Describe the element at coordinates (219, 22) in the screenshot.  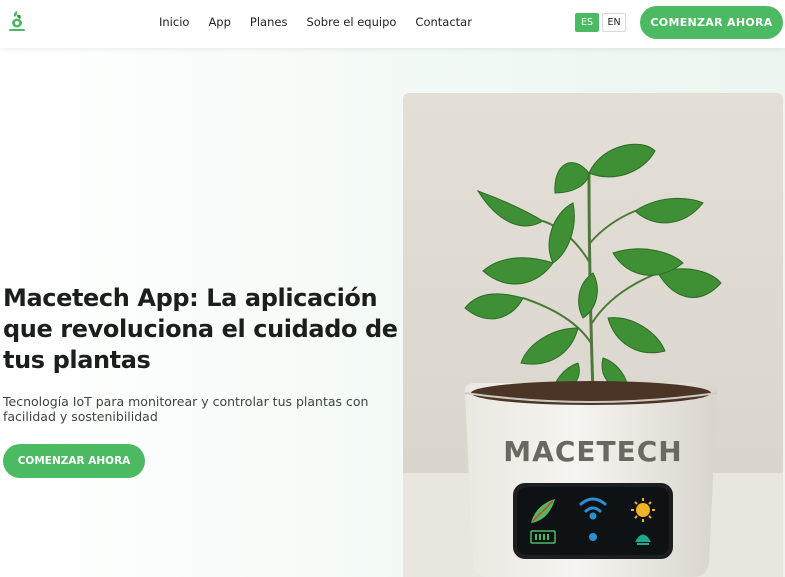
I see `nav-app: App` at that location.